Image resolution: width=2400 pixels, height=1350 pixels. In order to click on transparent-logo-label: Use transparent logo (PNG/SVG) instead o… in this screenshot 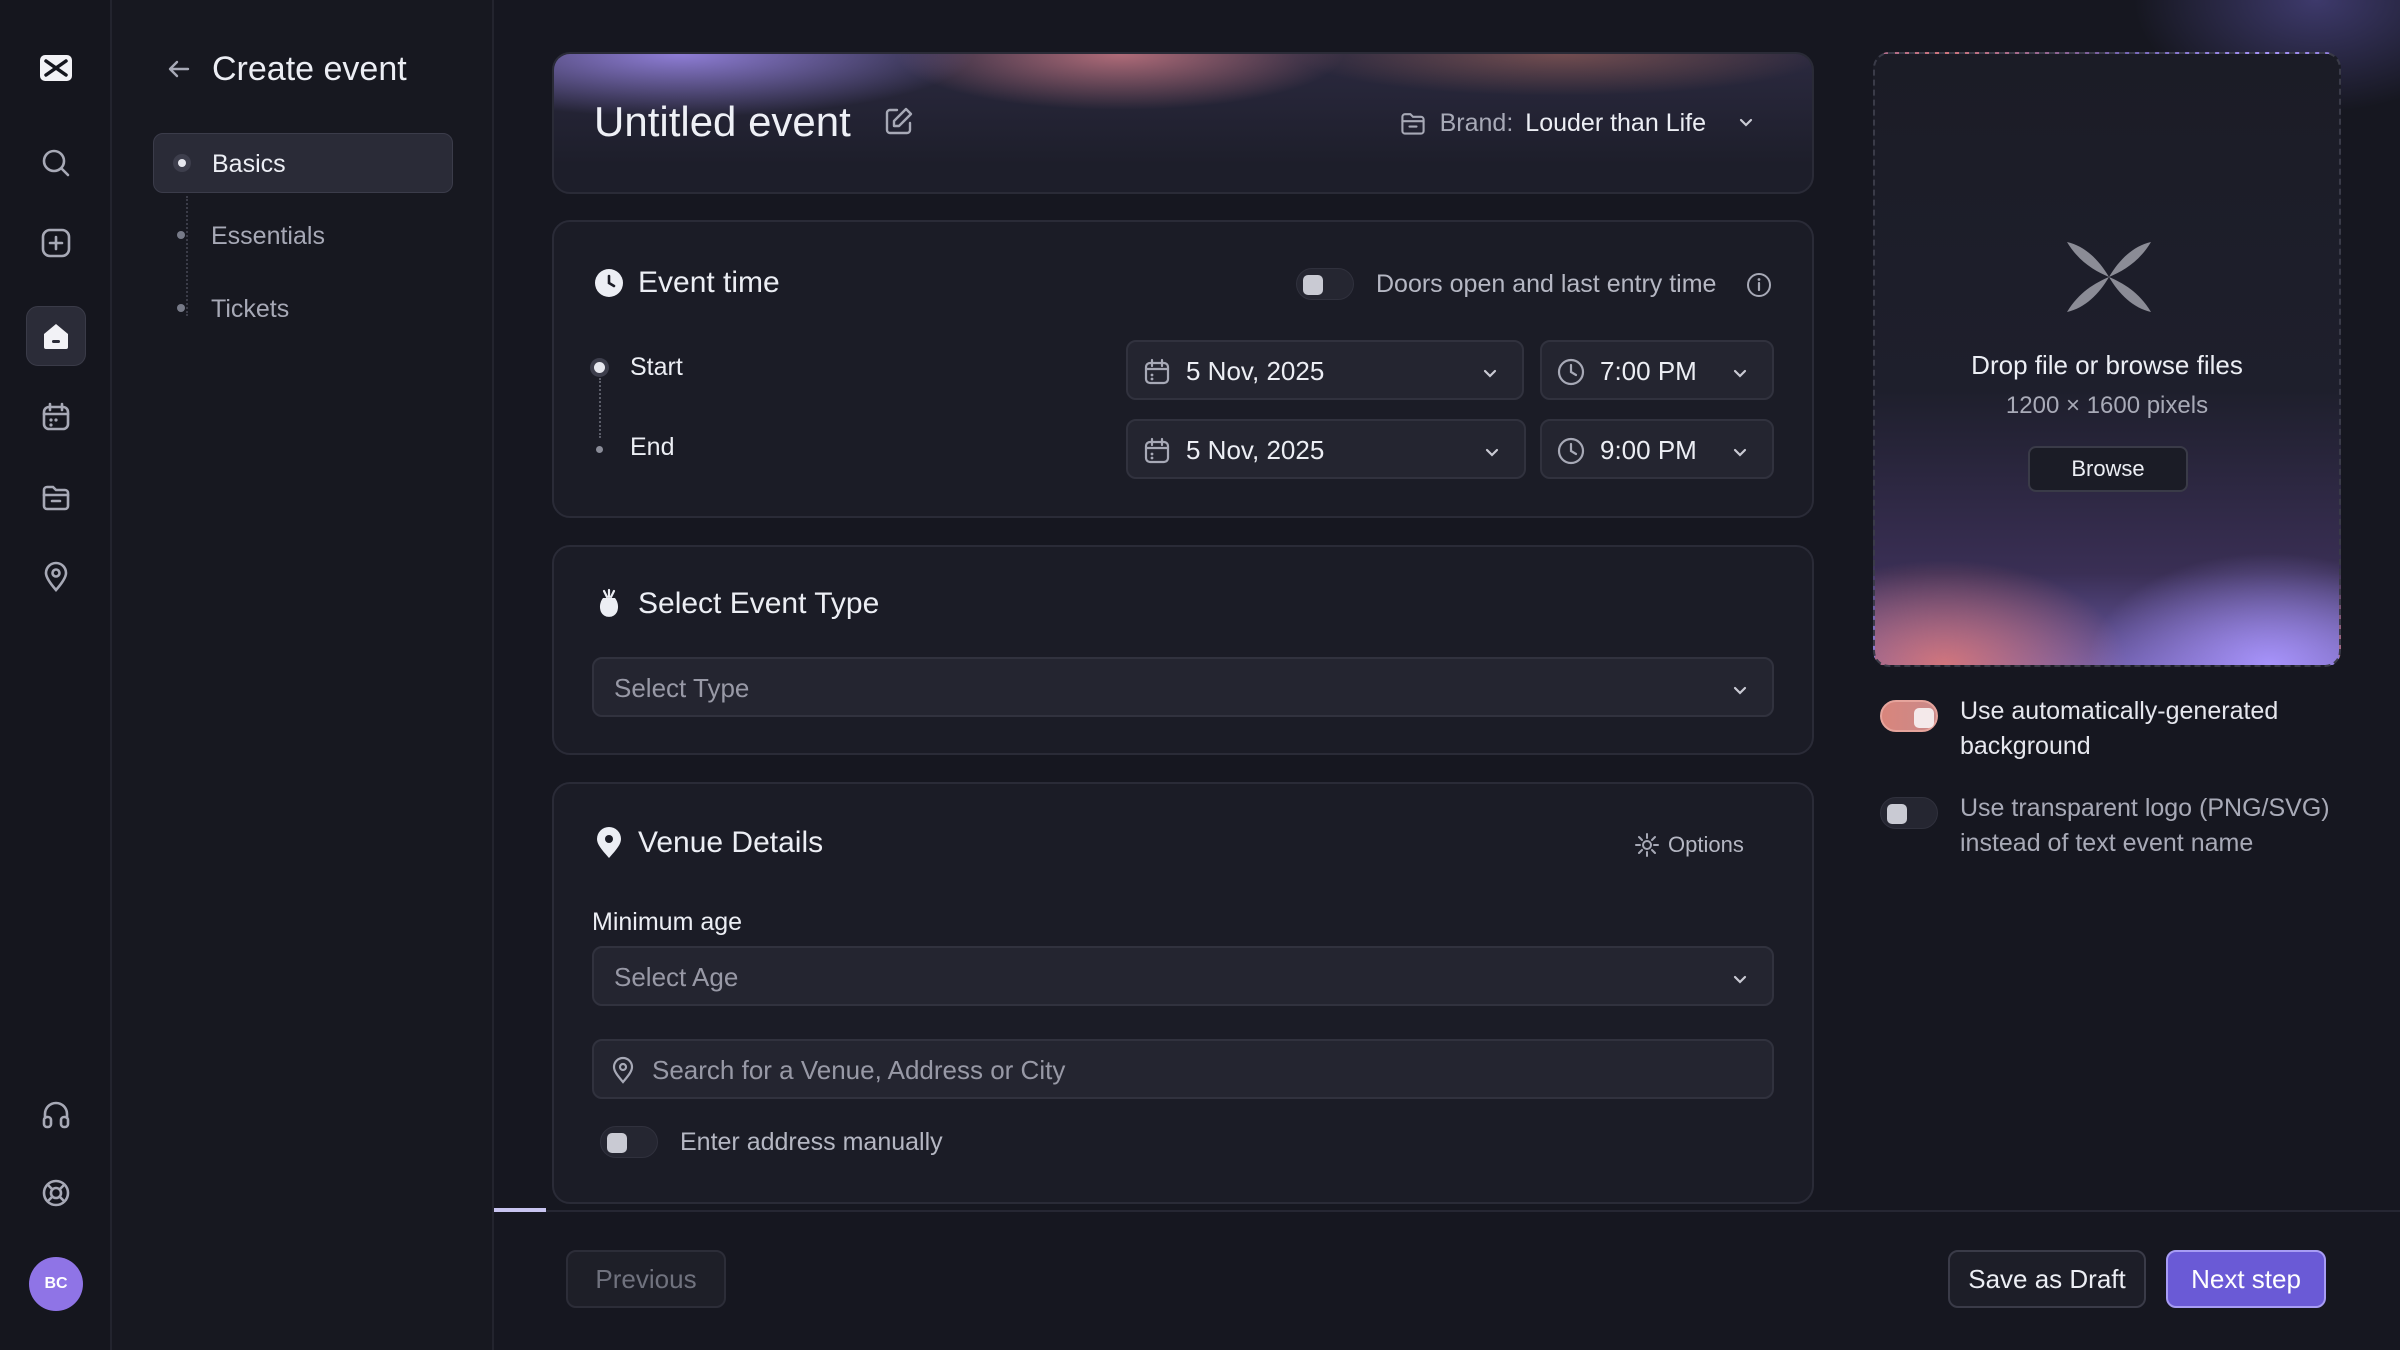, I will do `click(2145, 825)`.